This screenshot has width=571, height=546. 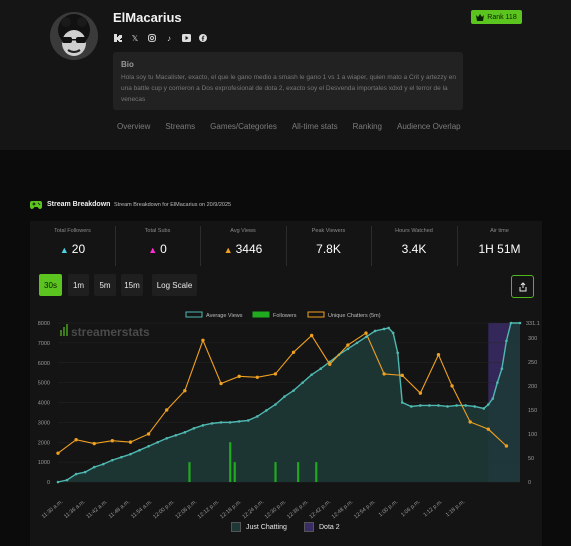 What do you see at coordinates (354, 316) in the screenshot?
I see `legend-label: Unique Chatters (5m)` at bounding box center [354, 316].